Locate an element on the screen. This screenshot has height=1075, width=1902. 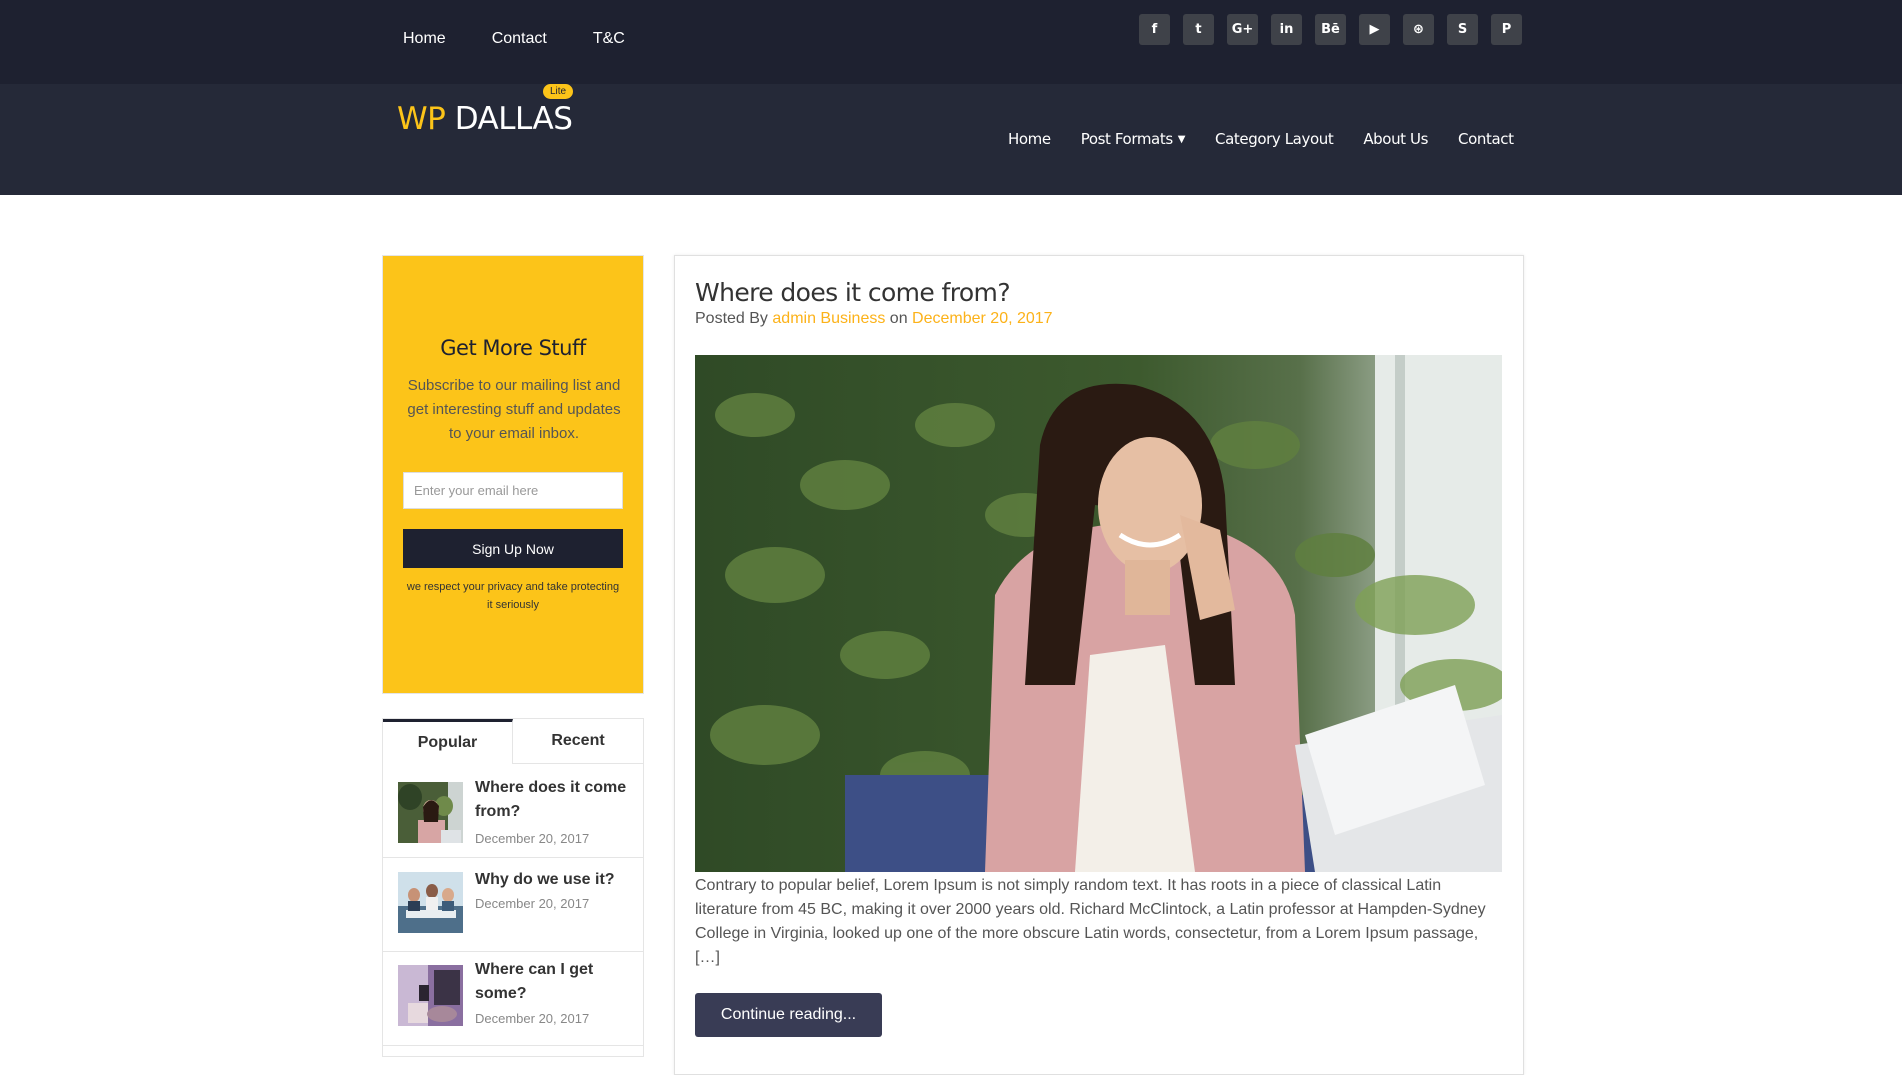
skype-icon: S is located at coordinates (1462, 29).